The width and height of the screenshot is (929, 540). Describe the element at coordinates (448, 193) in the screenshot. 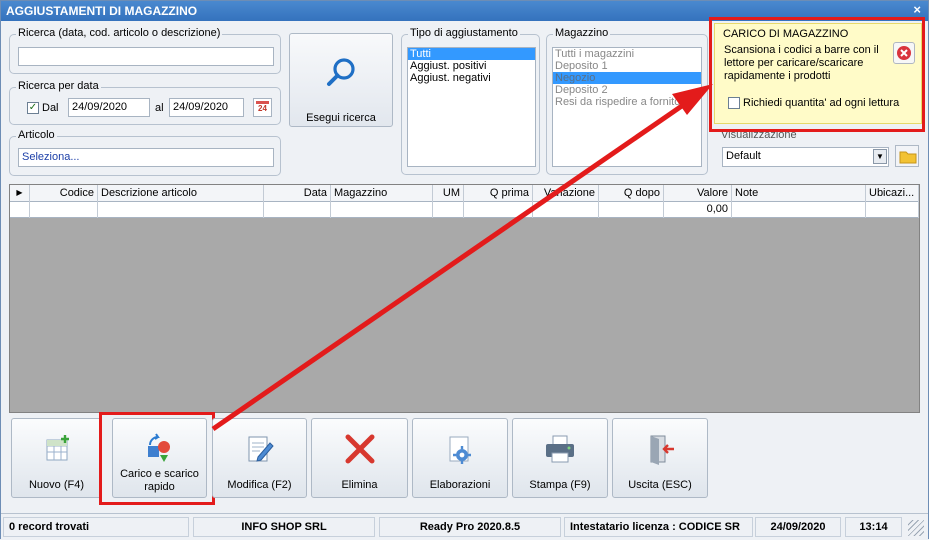

I see `column-header: UM` at that location.